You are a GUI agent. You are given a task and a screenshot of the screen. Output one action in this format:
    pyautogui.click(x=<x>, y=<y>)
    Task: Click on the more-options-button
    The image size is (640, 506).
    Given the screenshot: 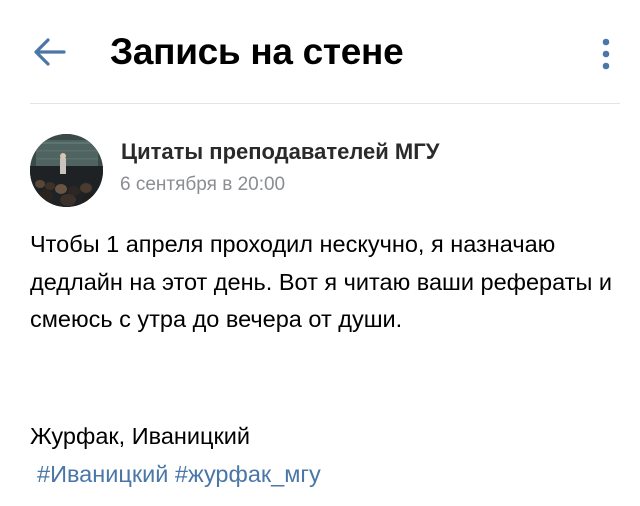 What is the action you would take?
    pyautogui.click(x=606, y=54)
    